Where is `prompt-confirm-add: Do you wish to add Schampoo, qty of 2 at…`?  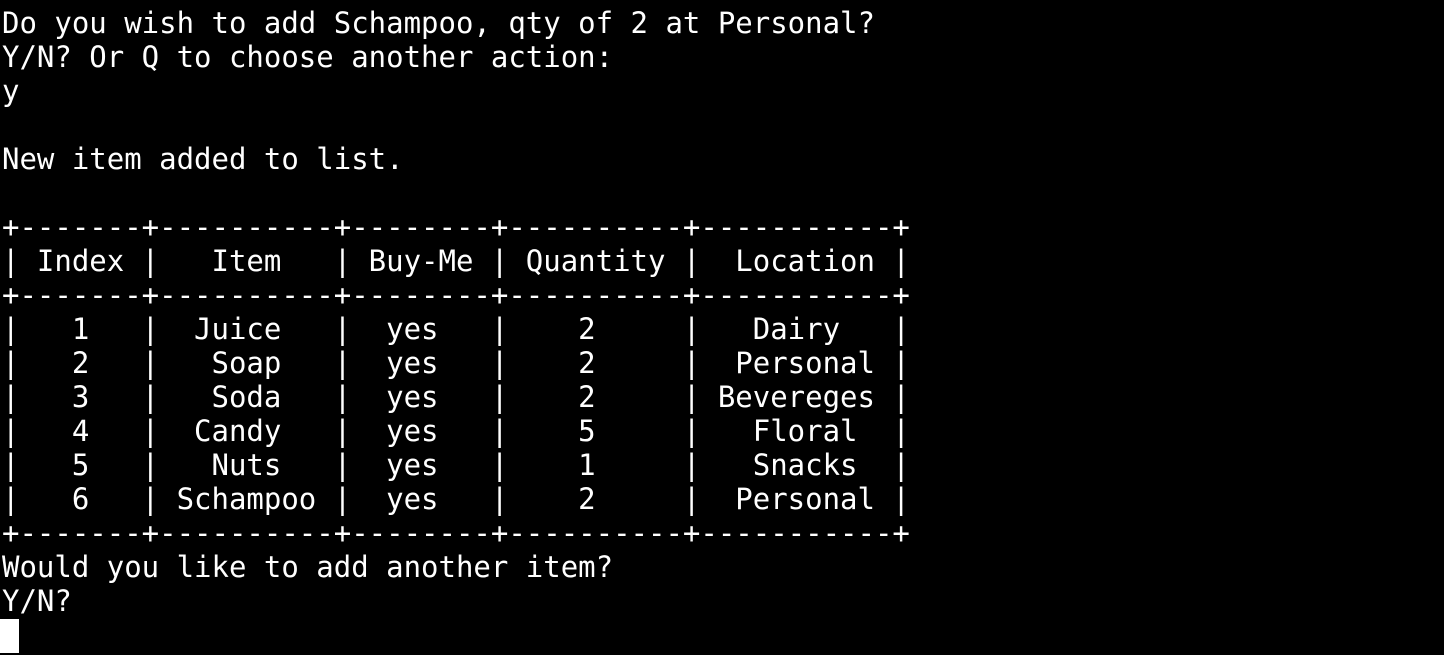 prompt-confirm-add: Do you wish to add Schampoo, qty of 2 at… is located at coordinates (438, 23).